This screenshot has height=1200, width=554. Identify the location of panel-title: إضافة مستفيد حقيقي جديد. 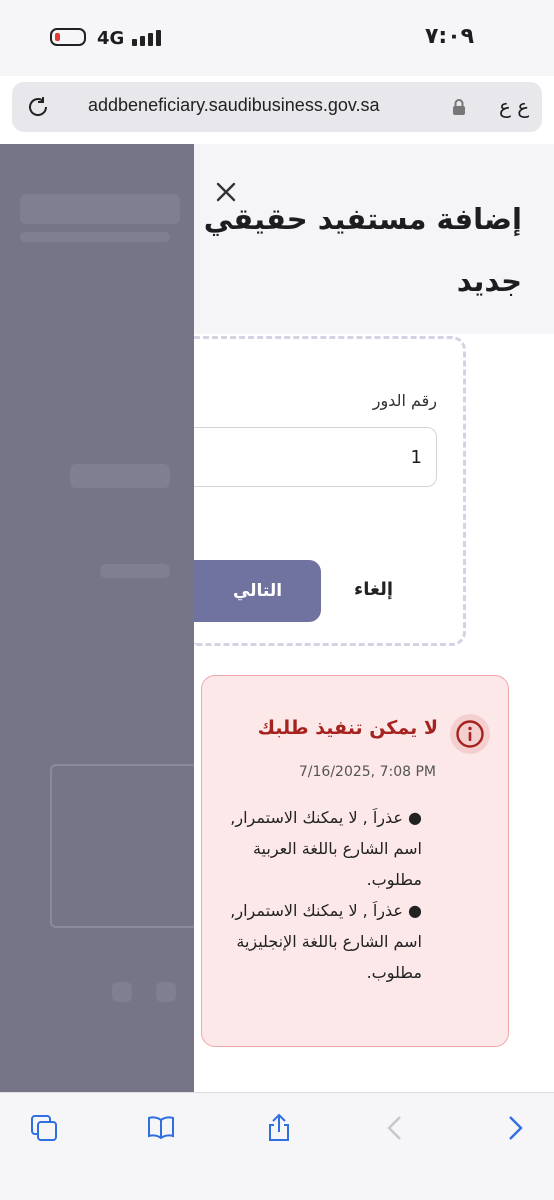
(362, 250).